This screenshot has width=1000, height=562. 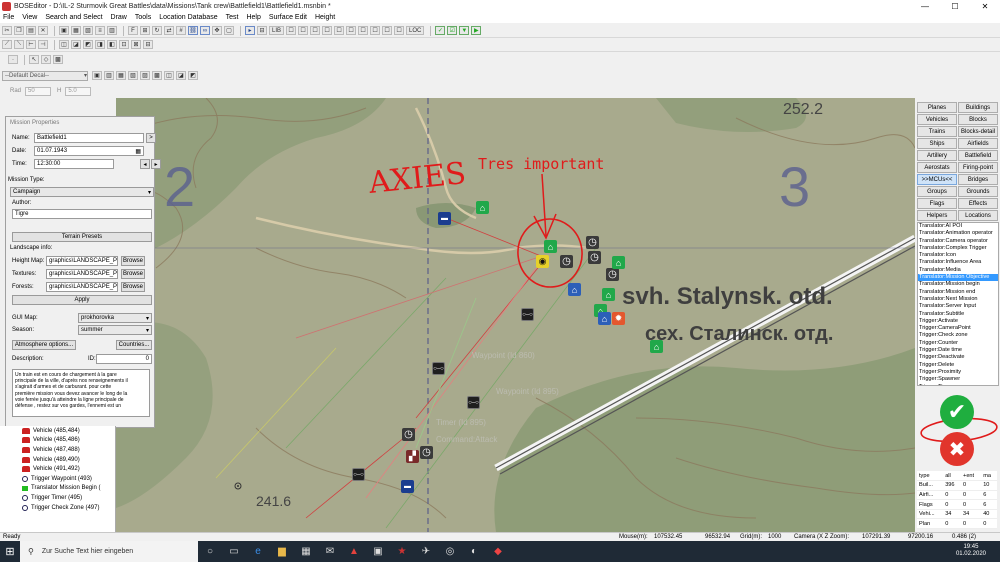 I want to click on decal-tool-icon: ▨, so click(x=145, y=75).